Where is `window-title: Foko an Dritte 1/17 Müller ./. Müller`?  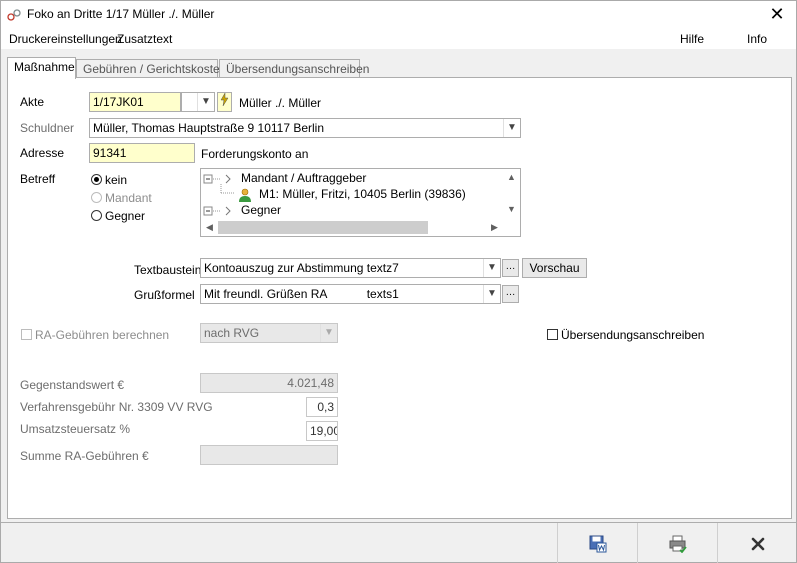
window-title: Foko an Dritte 1/17 Müller ./. Müller is located at coordinates (121, 14).